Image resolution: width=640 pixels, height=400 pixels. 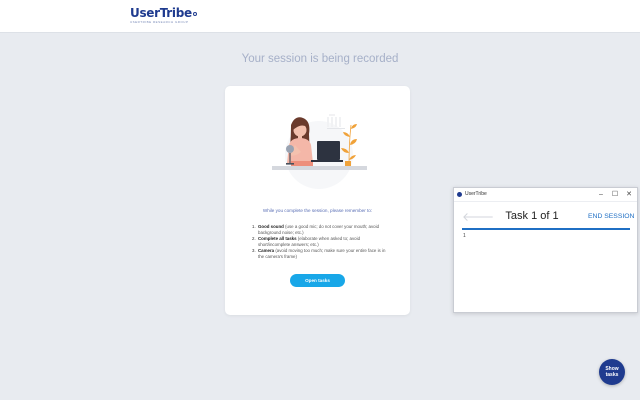 I want to click on app-icon, so click(x=459, y=194).